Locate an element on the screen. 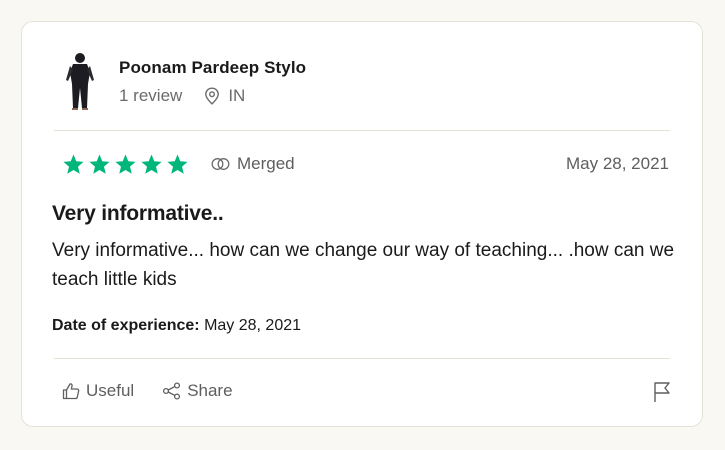 This screenshot has width=725, height=450. header-divider is located at coordinates (362, 130).